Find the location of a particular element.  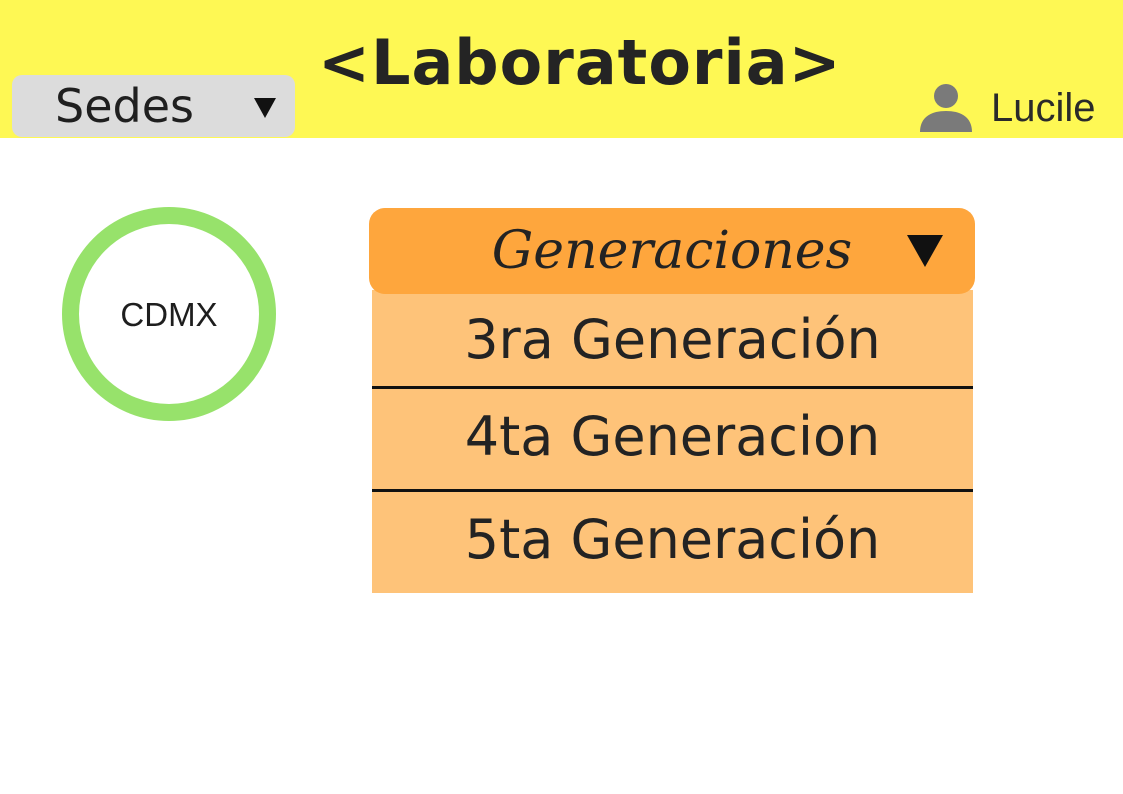

generation-option-5: 5ta Generación is located at coordinates (672, 541).